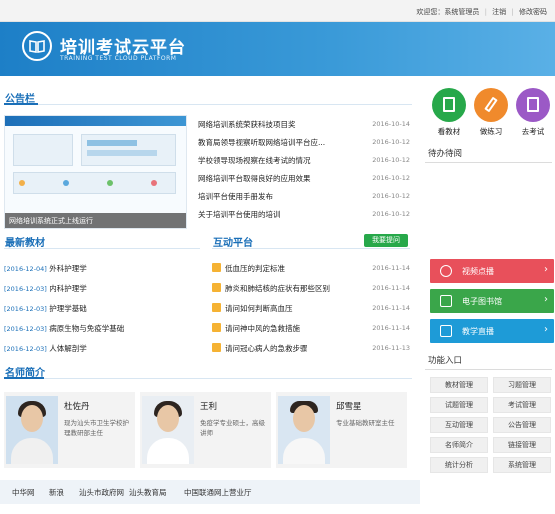 The height and width of the screenshot is (514, 555). What do you see at coordinates (499, 12) in the screenshot?
I see `logout-link: 注销` at bounding box center [499, 12].